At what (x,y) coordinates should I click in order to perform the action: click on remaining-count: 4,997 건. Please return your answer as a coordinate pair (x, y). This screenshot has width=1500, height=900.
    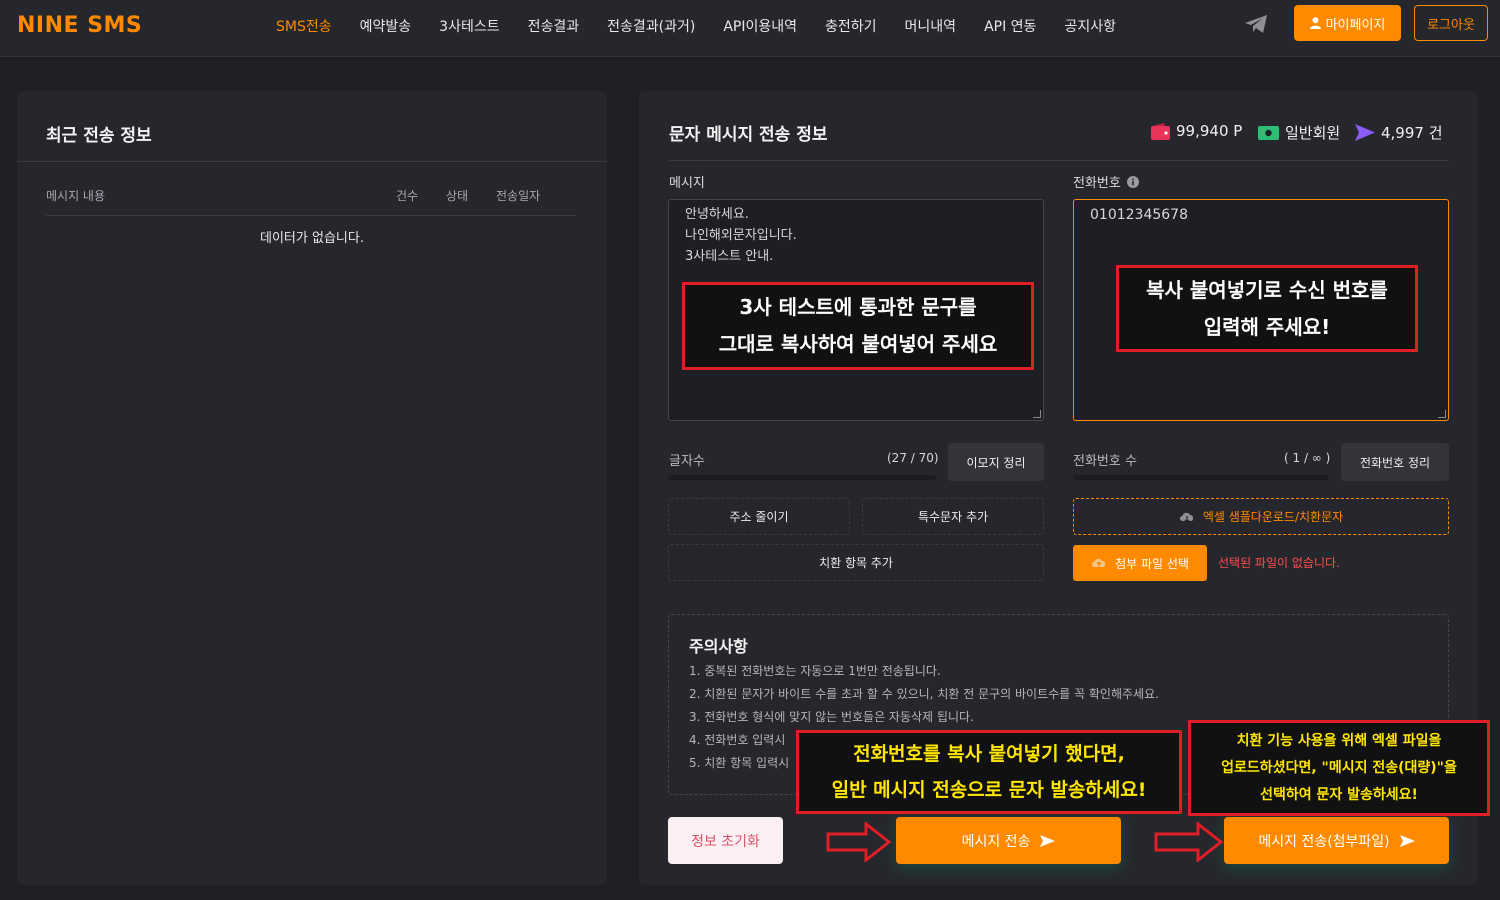
    Looking at the image, I should click on (1412, 133).